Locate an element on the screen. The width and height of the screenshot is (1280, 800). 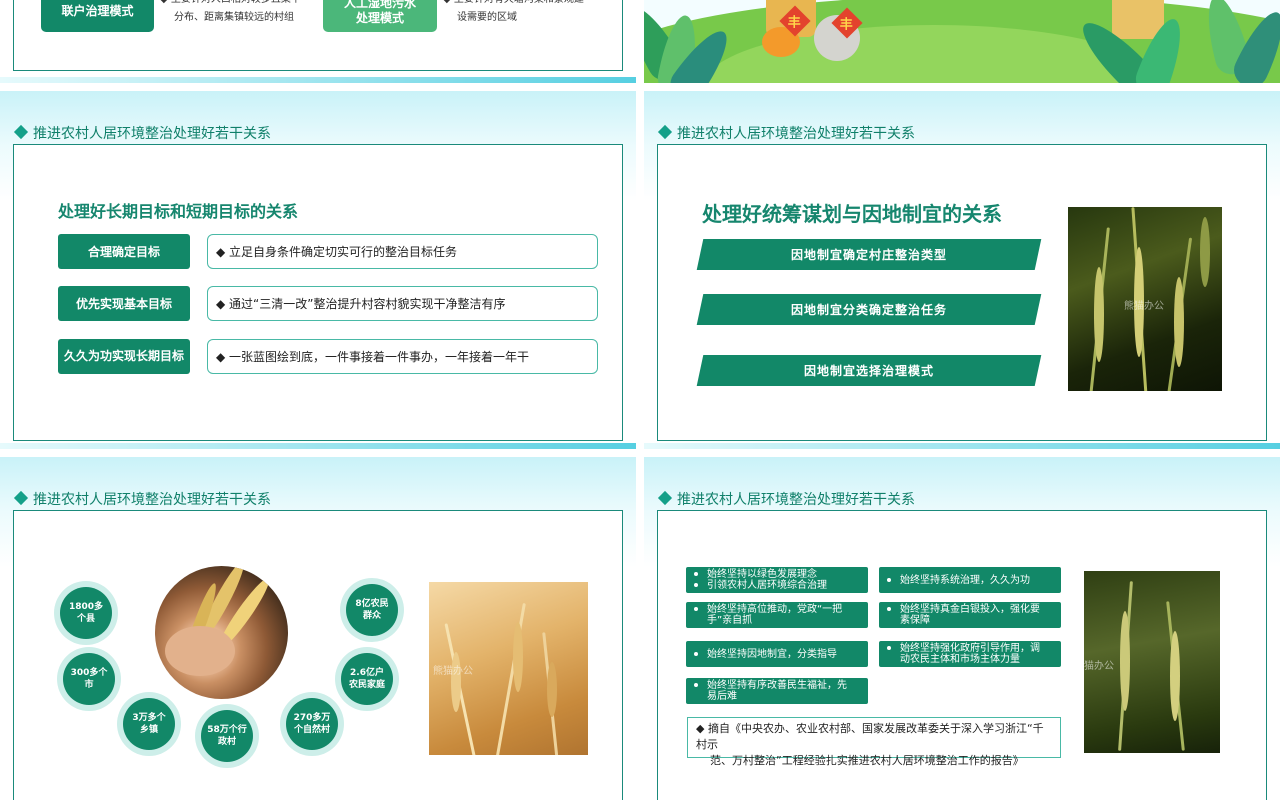
goal-label: 合理确定目标 is located at coordinates (124, 251).